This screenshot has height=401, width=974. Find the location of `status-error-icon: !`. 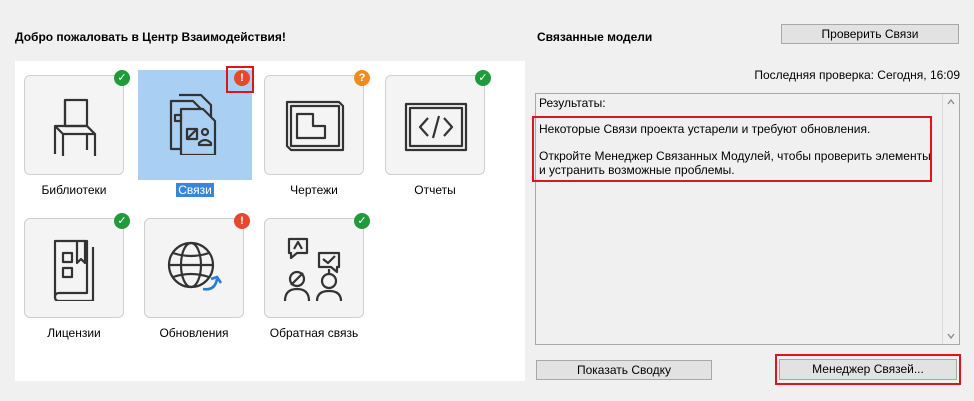

status-error-icon: ! is located at coordinates (242, 221).